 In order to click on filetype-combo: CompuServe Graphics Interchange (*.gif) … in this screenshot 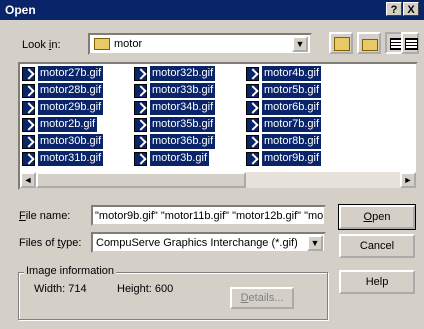, I will do `click(208, 242)`.